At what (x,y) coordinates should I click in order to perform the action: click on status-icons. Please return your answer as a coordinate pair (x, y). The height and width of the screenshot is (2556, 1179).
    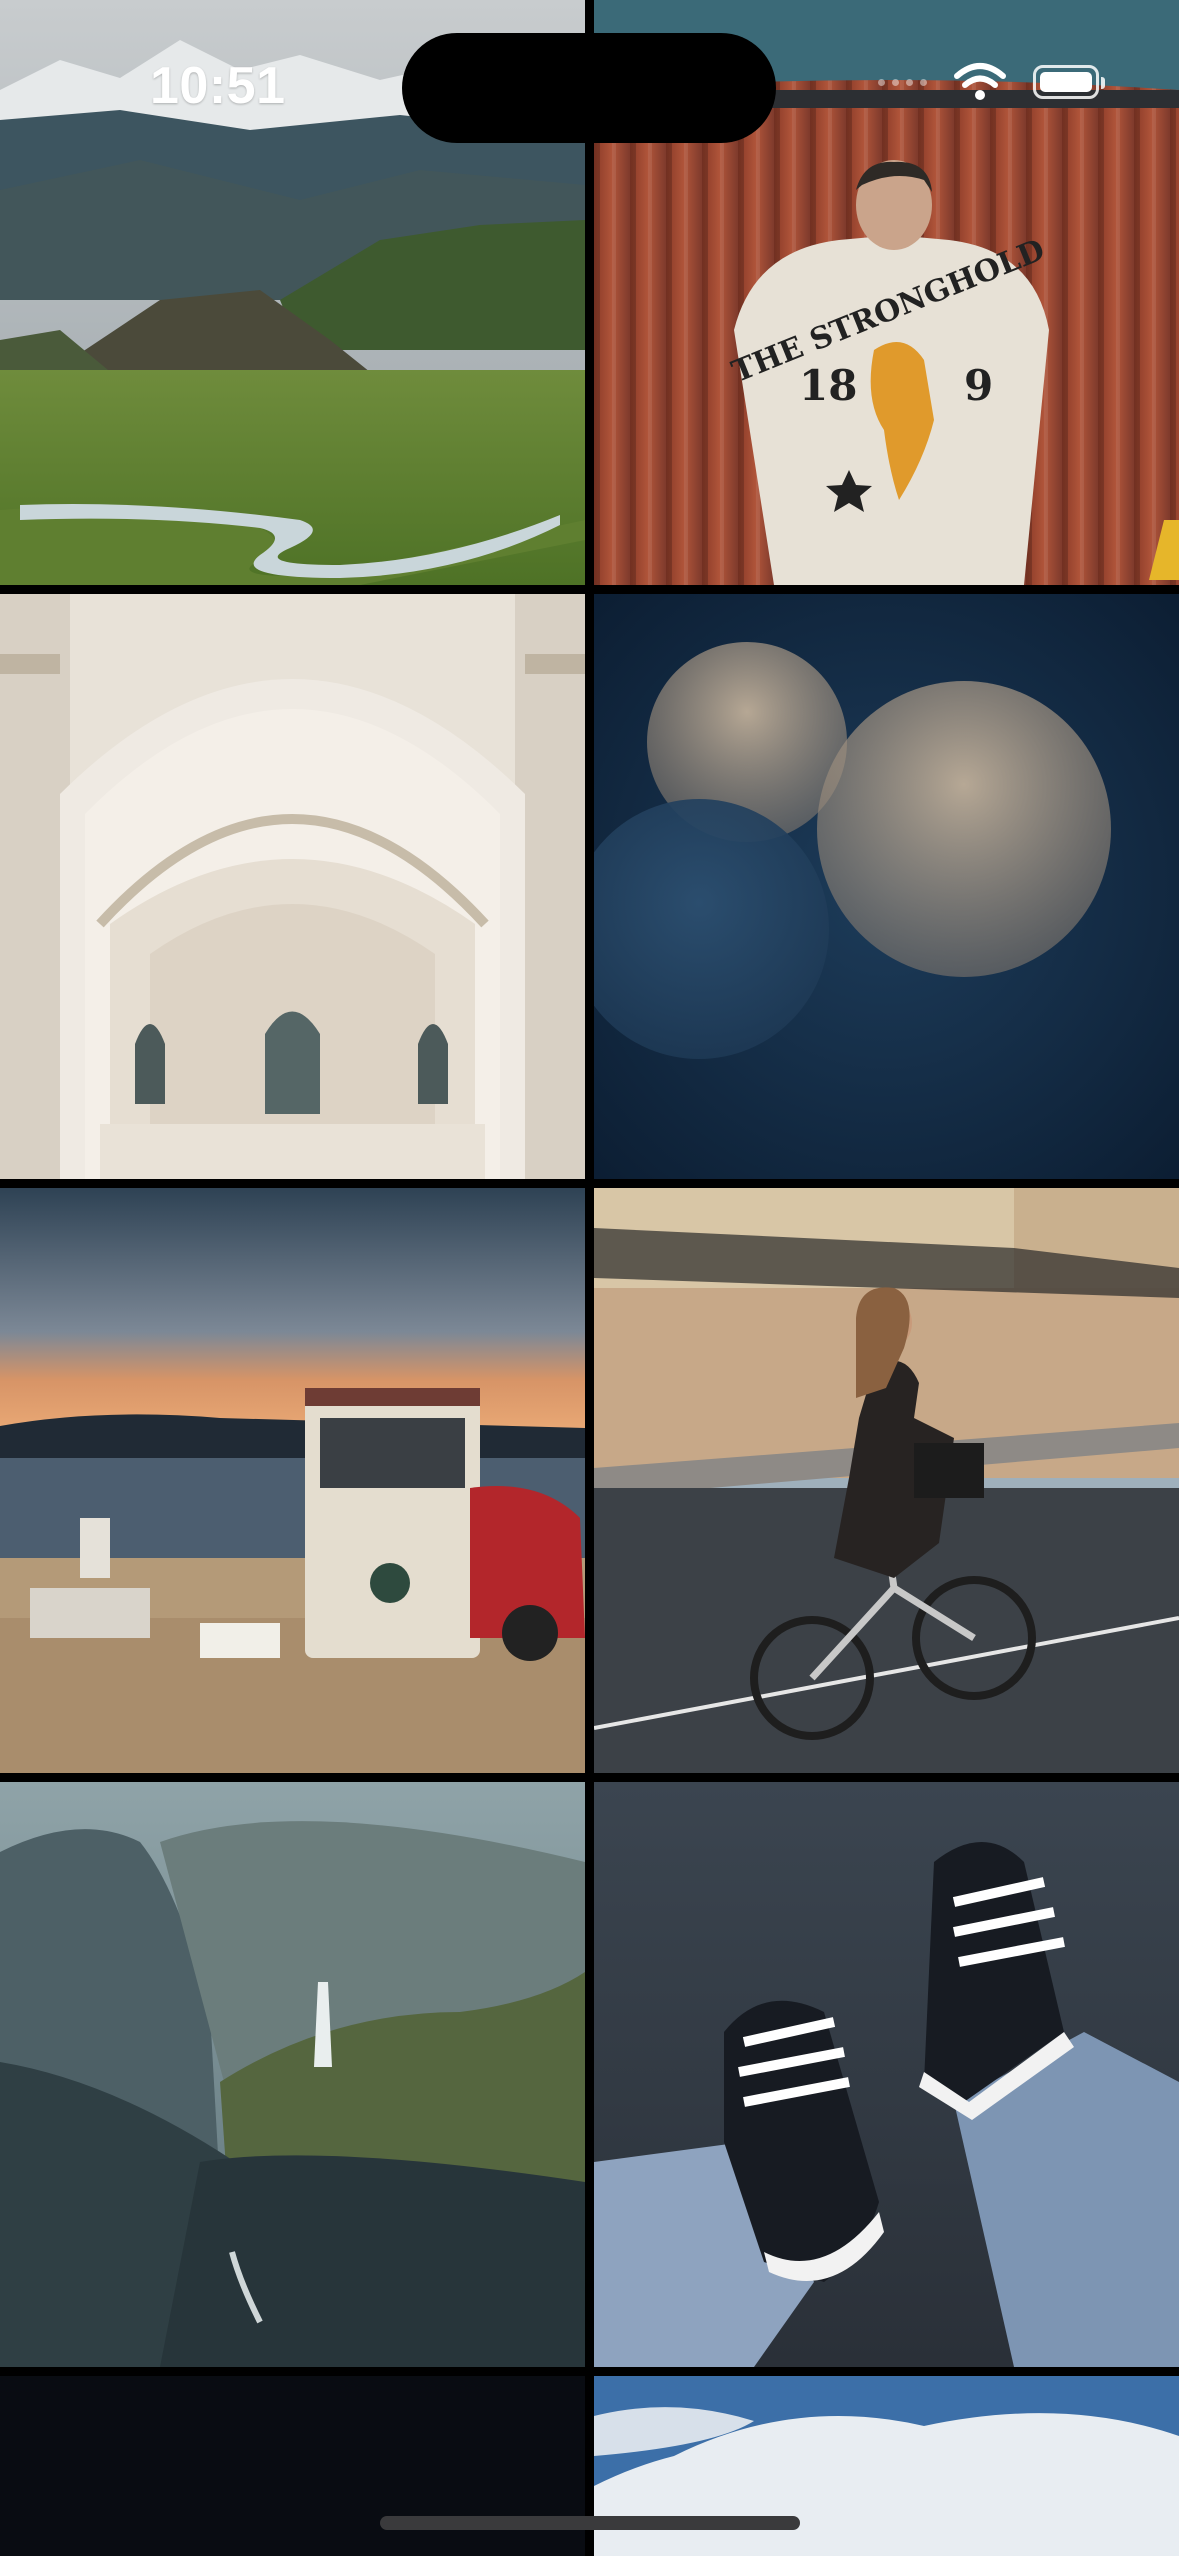
    Looking at the image, I should click on (991, 82).